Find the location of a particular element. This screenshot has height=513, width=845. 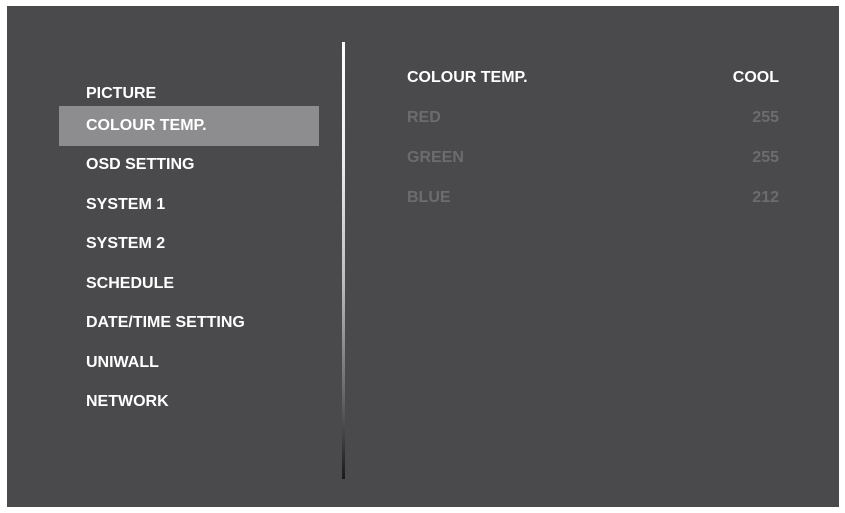

menu-item-system-1: SYSTEM 1 is located at coordinates (189, 205).